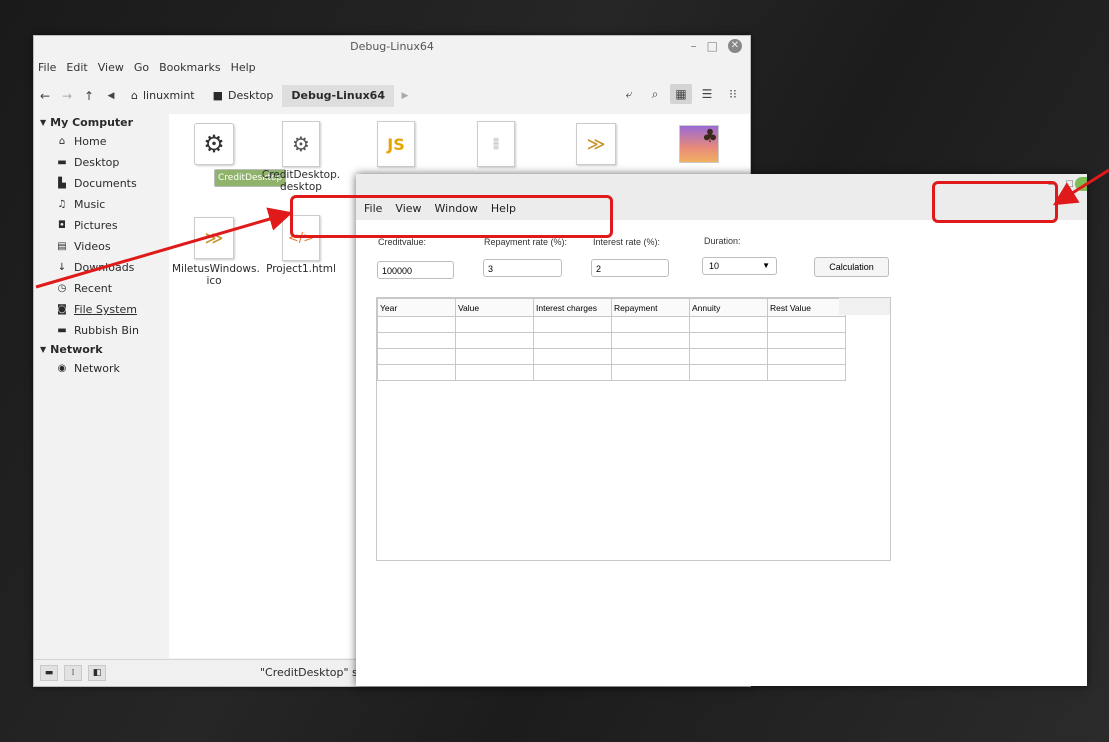 Image resolution: width=1109 pixels, height=742 pixels. I want to click on annotation-arrow-left, so click(164, 248).